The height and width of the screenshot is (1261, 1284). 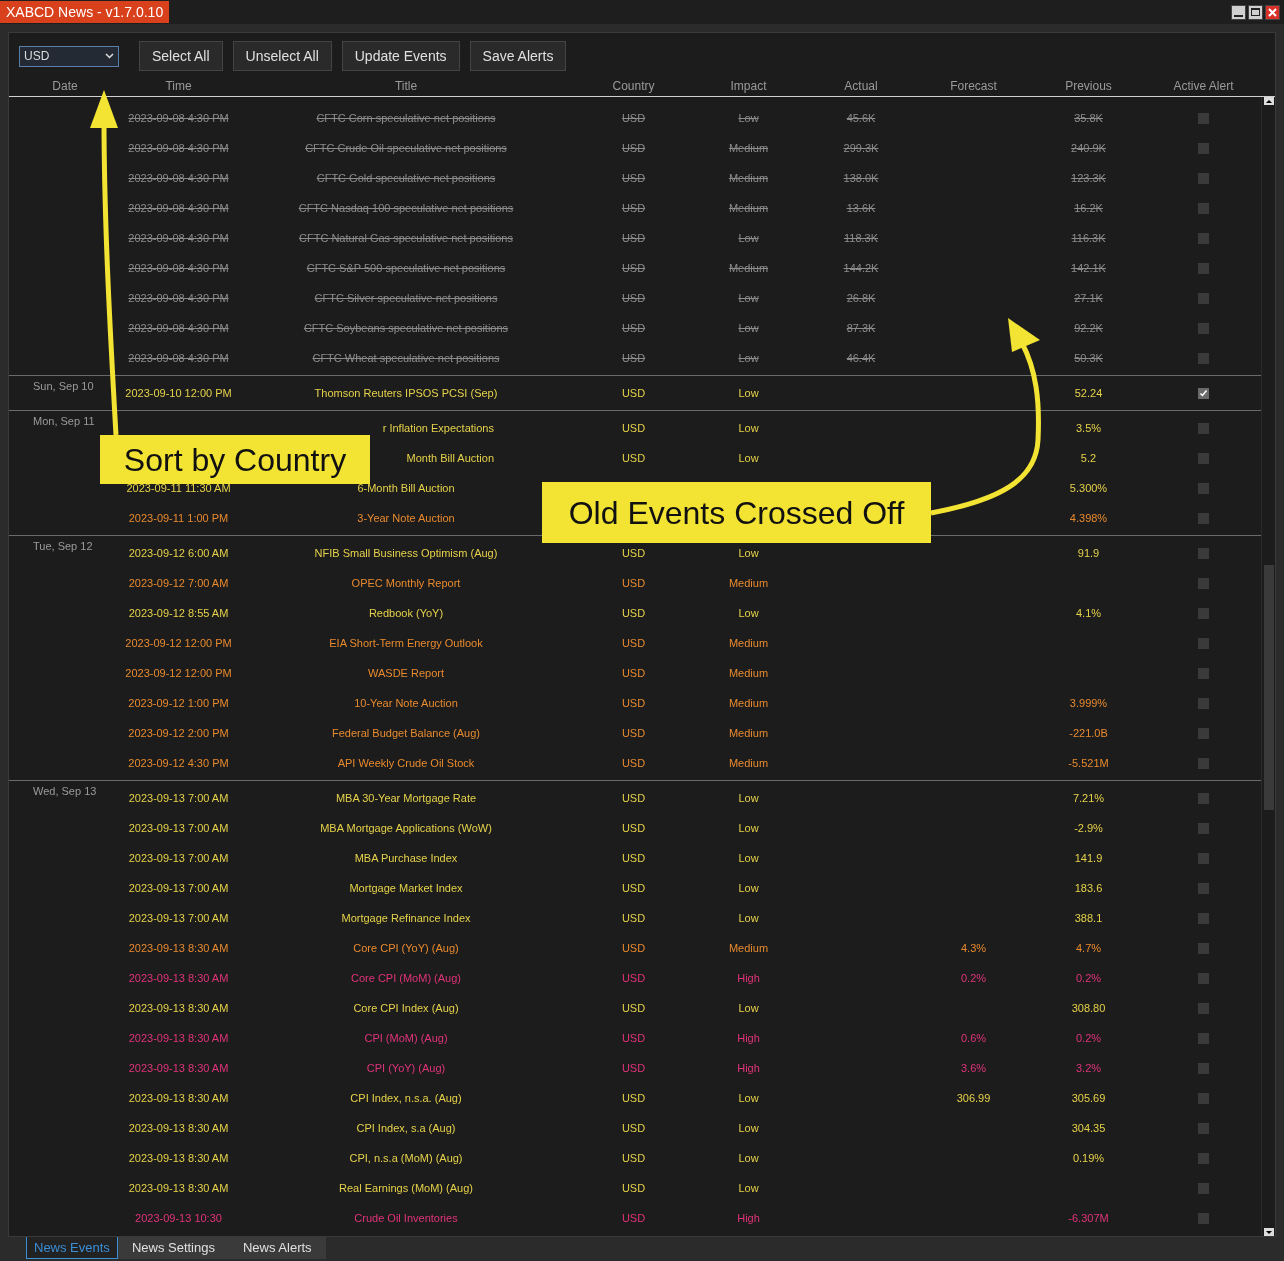 I want to click on column-header: Forecast, so click(x=973, y=85).